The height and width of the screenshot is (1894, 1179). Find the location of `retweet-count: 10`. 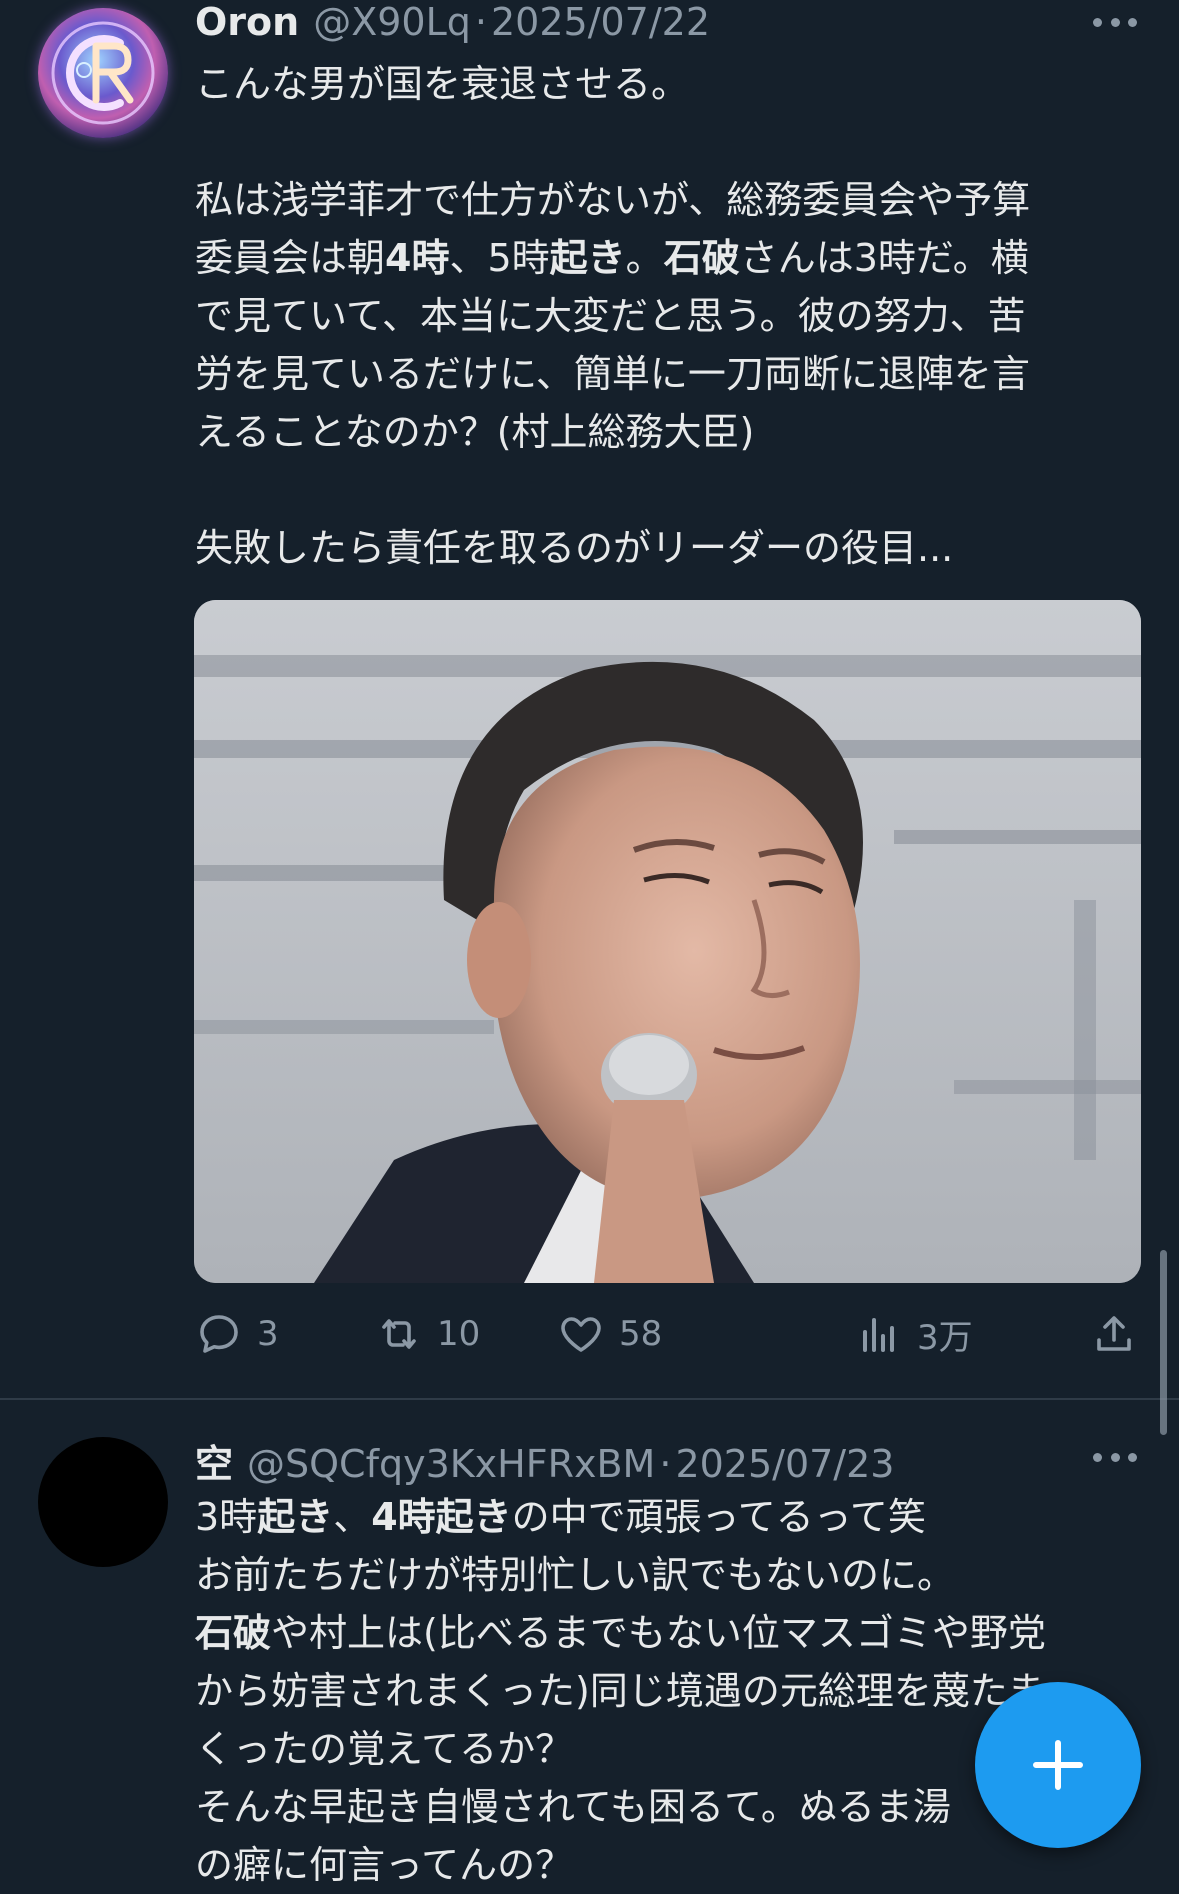

retweet-count: 10 is located at coordinates (459, 1334).